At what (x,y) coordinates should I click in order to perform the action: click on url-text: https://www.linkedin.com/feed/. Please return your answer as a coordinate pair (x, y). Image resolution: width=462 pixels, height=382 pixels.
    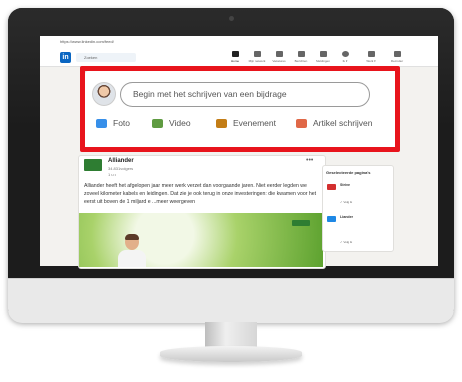
    Looking at the image, I should click on (87, 41).